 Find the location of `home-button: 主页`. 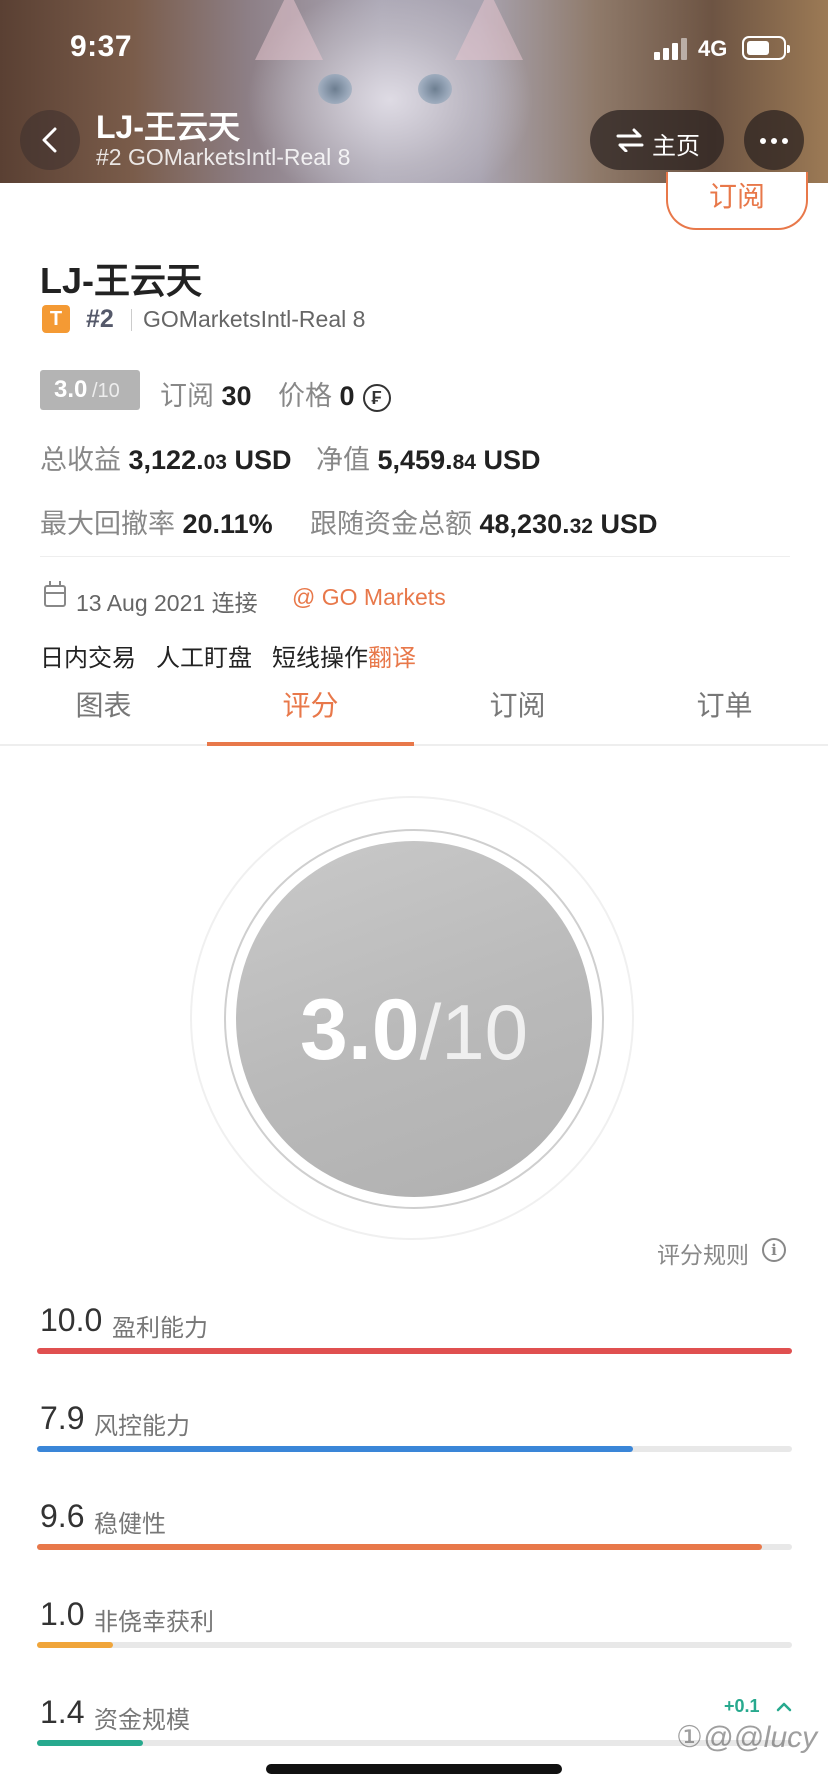

home-button: 主页 is located at coordinates (657, 140).